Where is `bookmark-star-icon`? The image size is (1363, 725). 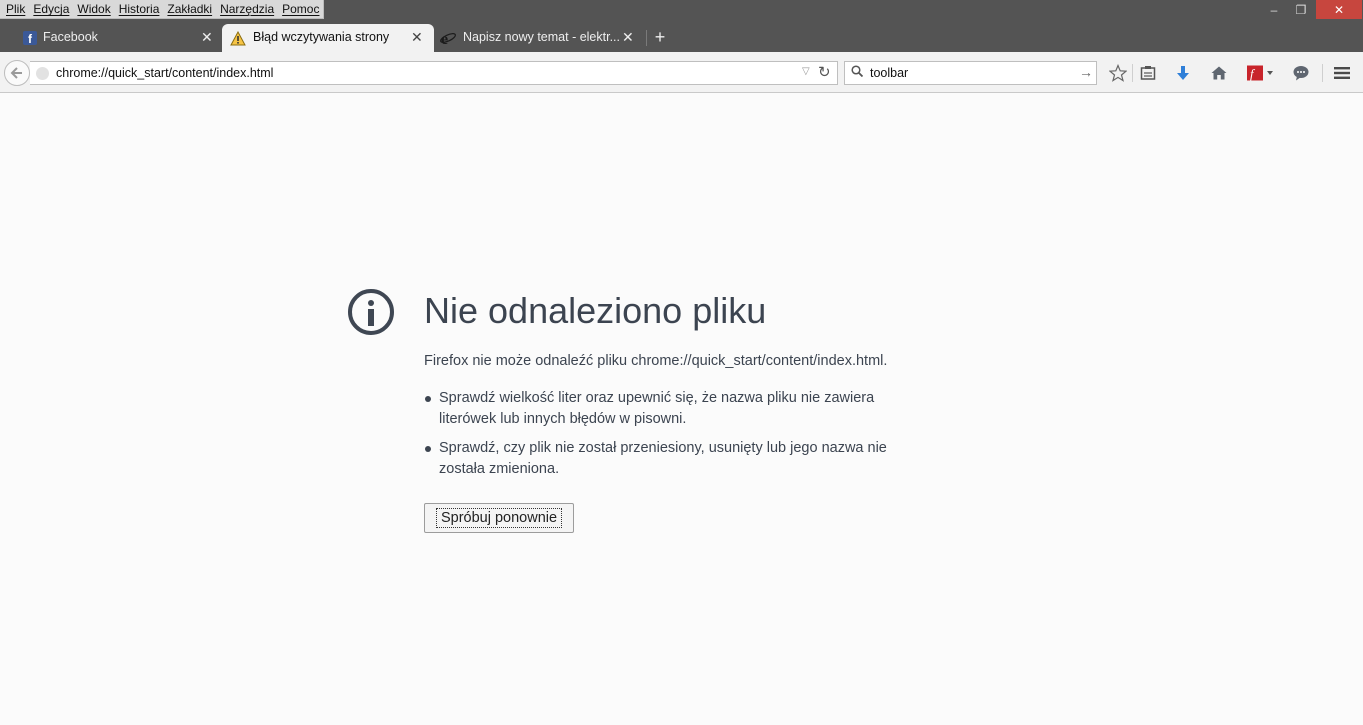 bookmark-star-icon is located at coordinates (1118, 73).